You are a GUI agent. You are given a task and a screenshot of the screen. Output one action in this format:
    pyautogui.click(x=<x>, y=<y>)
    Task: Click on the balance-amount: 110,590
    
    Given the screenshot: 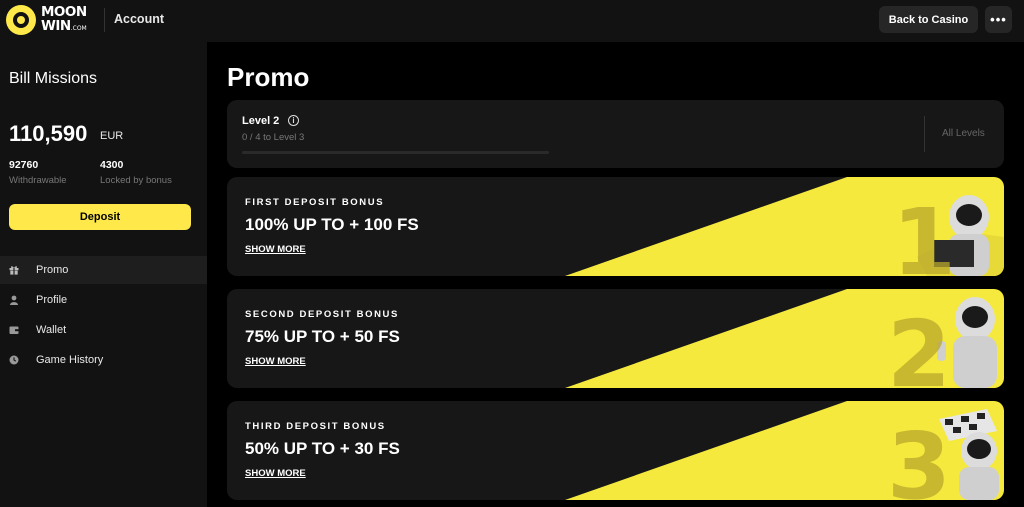 What is the action you would take?
    pyautogui.click(x=48, y=133)
    